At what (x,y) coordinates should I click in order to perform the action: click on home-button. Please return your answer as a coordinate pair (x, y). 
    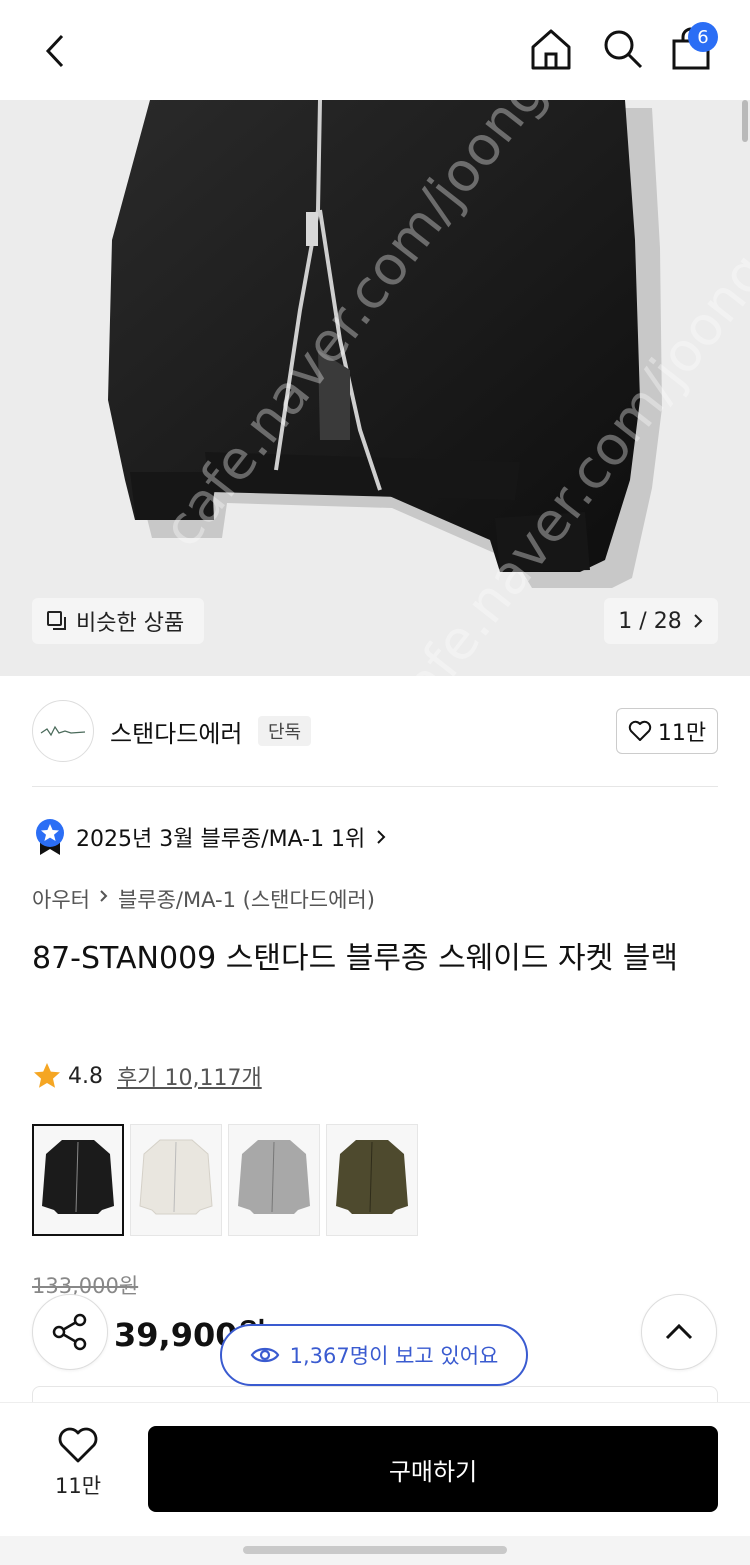
    Looking at the image, I should click on (551, 49).